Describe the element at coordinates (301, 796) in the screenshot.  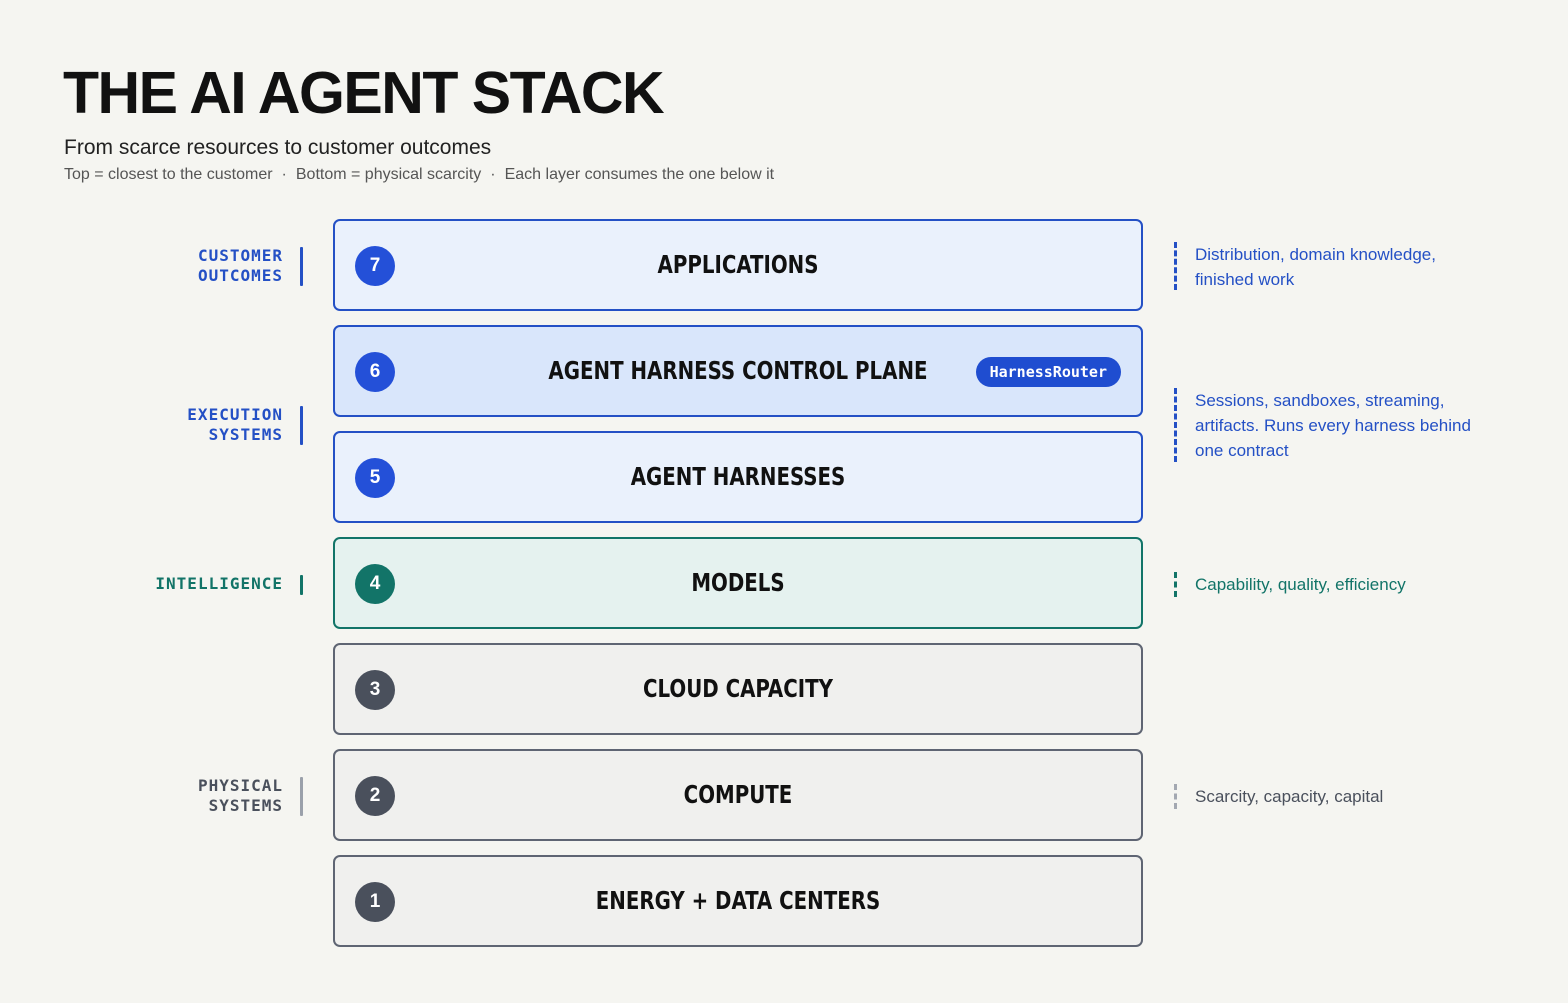
I see `group-bar-physical-systems` at that location.